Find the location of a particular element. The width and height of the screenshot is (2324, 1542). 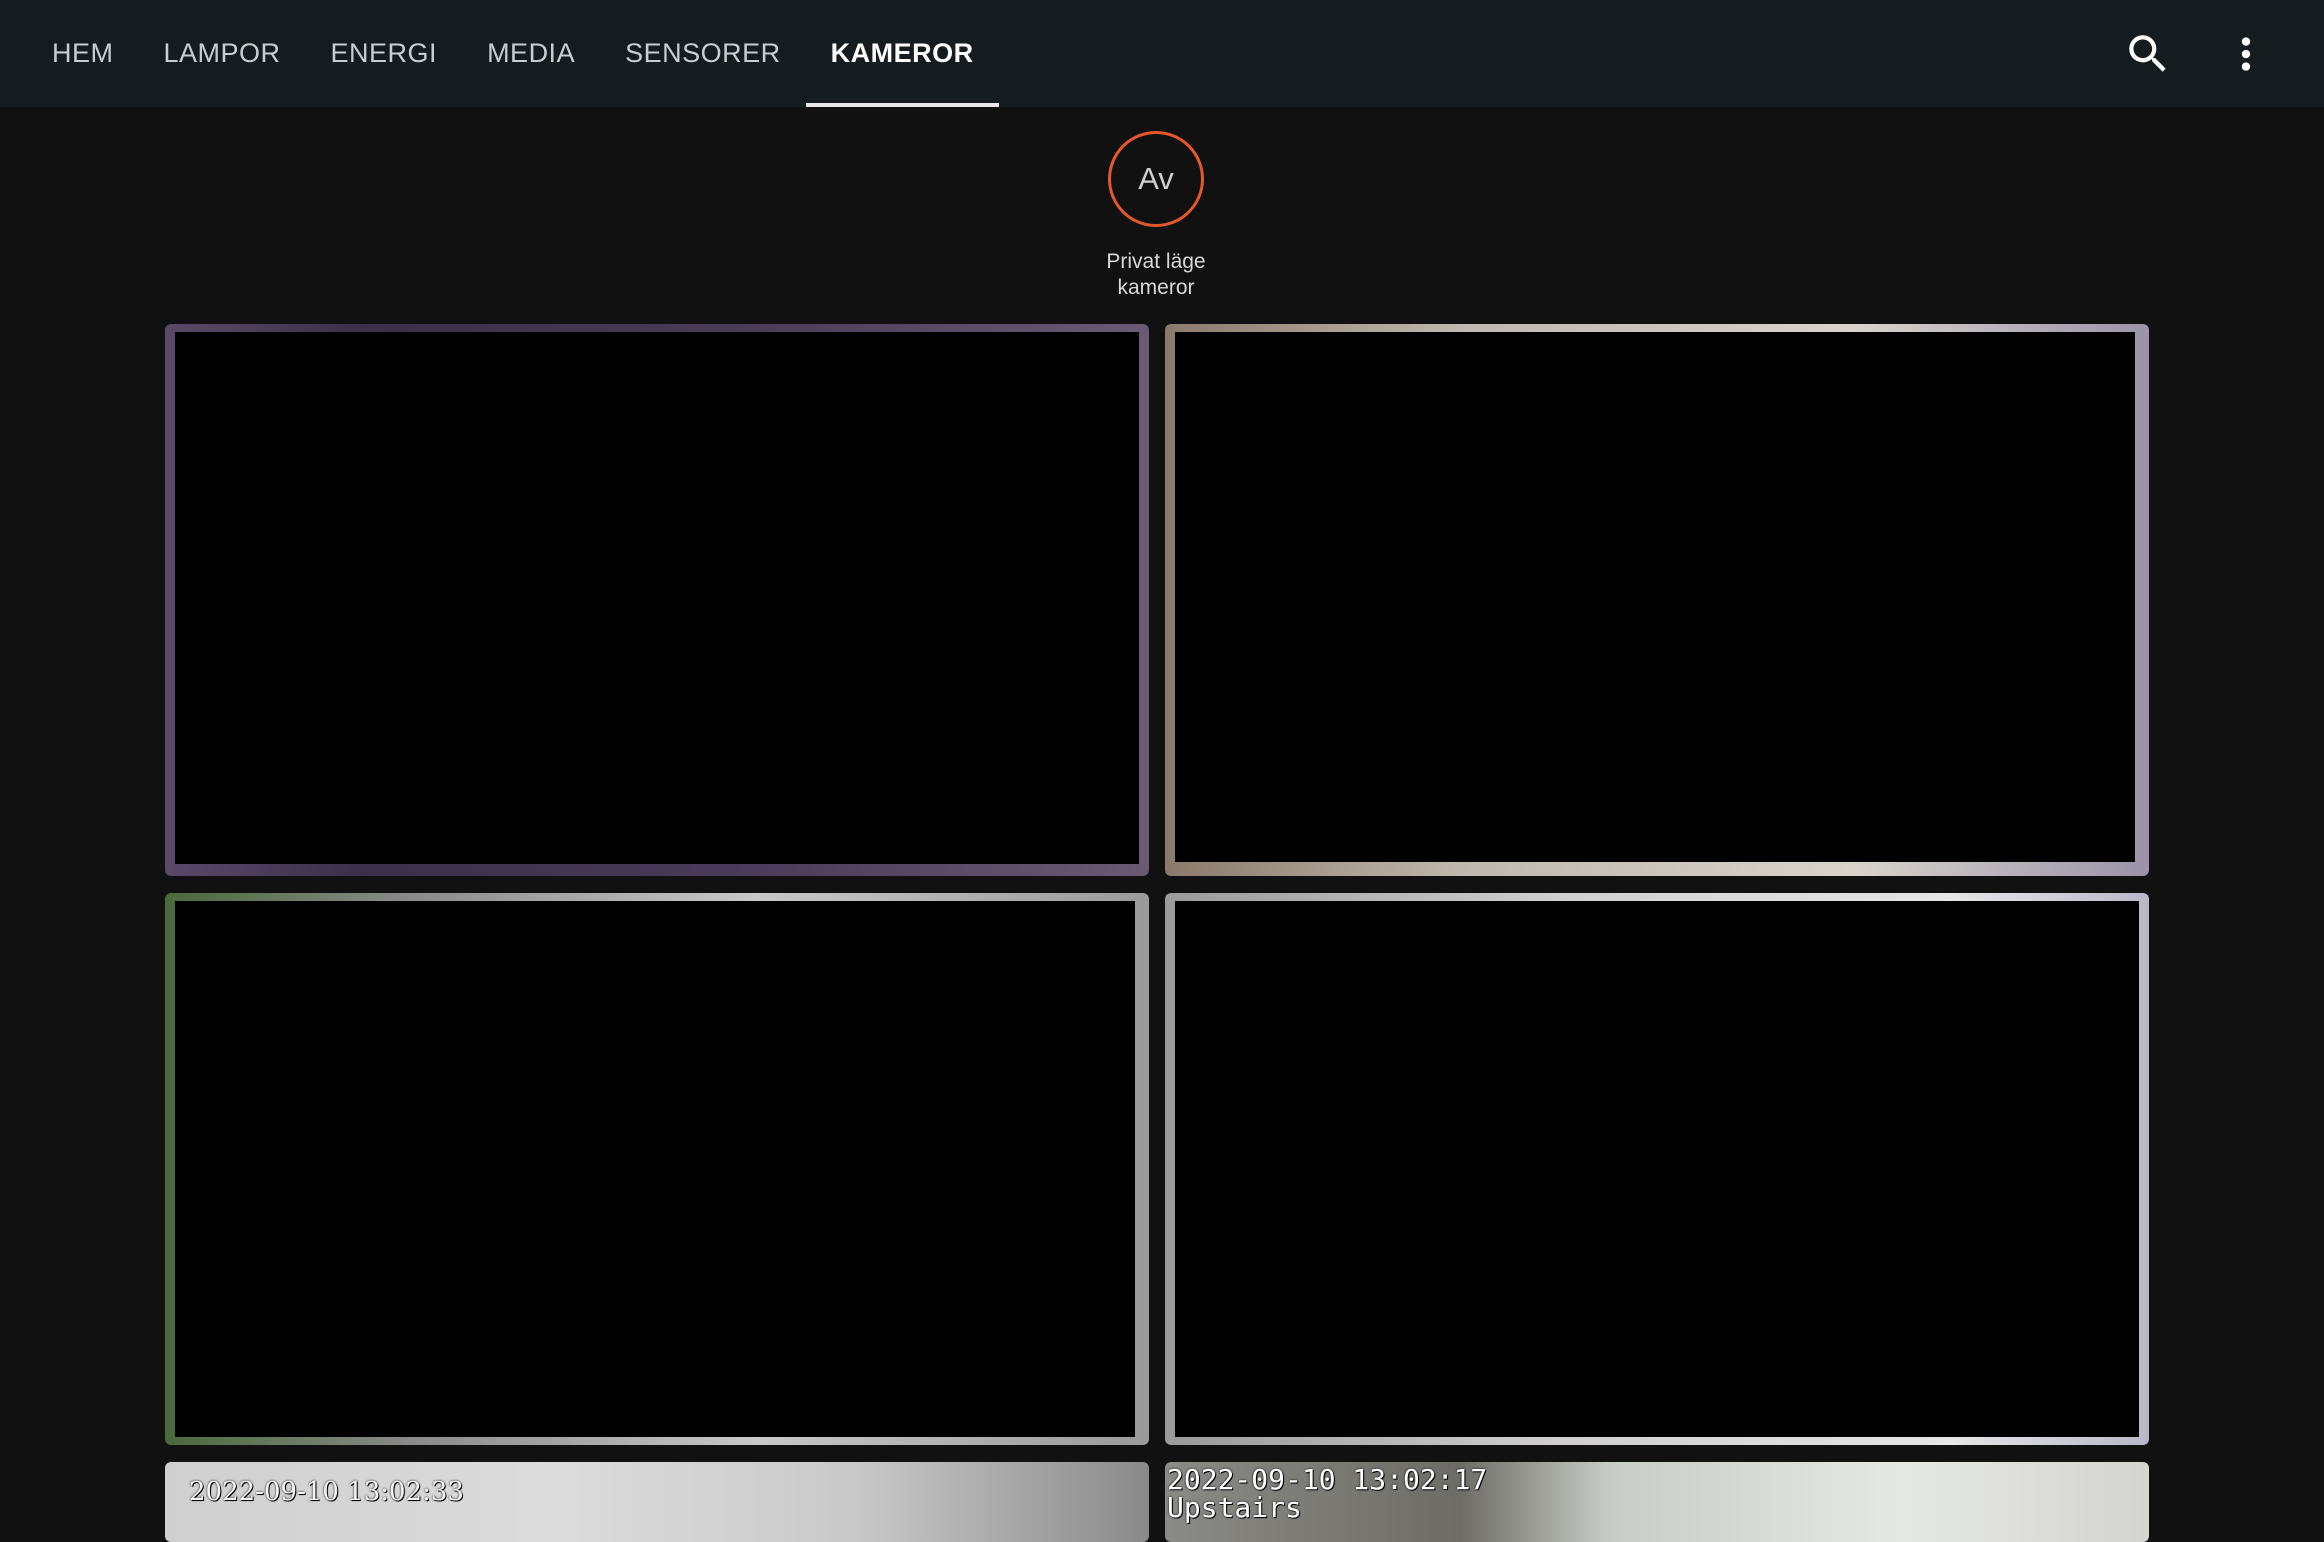

search-icon is located at coordinates (2147, 53).